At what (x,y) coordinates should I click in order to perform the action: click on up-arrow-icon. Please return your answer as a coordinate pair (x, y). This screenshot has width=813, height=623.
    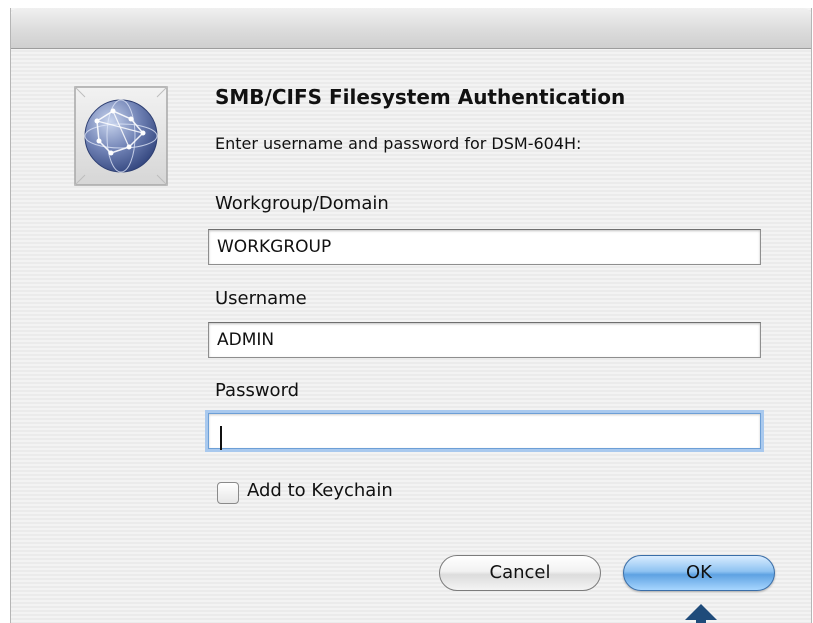
    Looking at the image, I should click on (701, 613).